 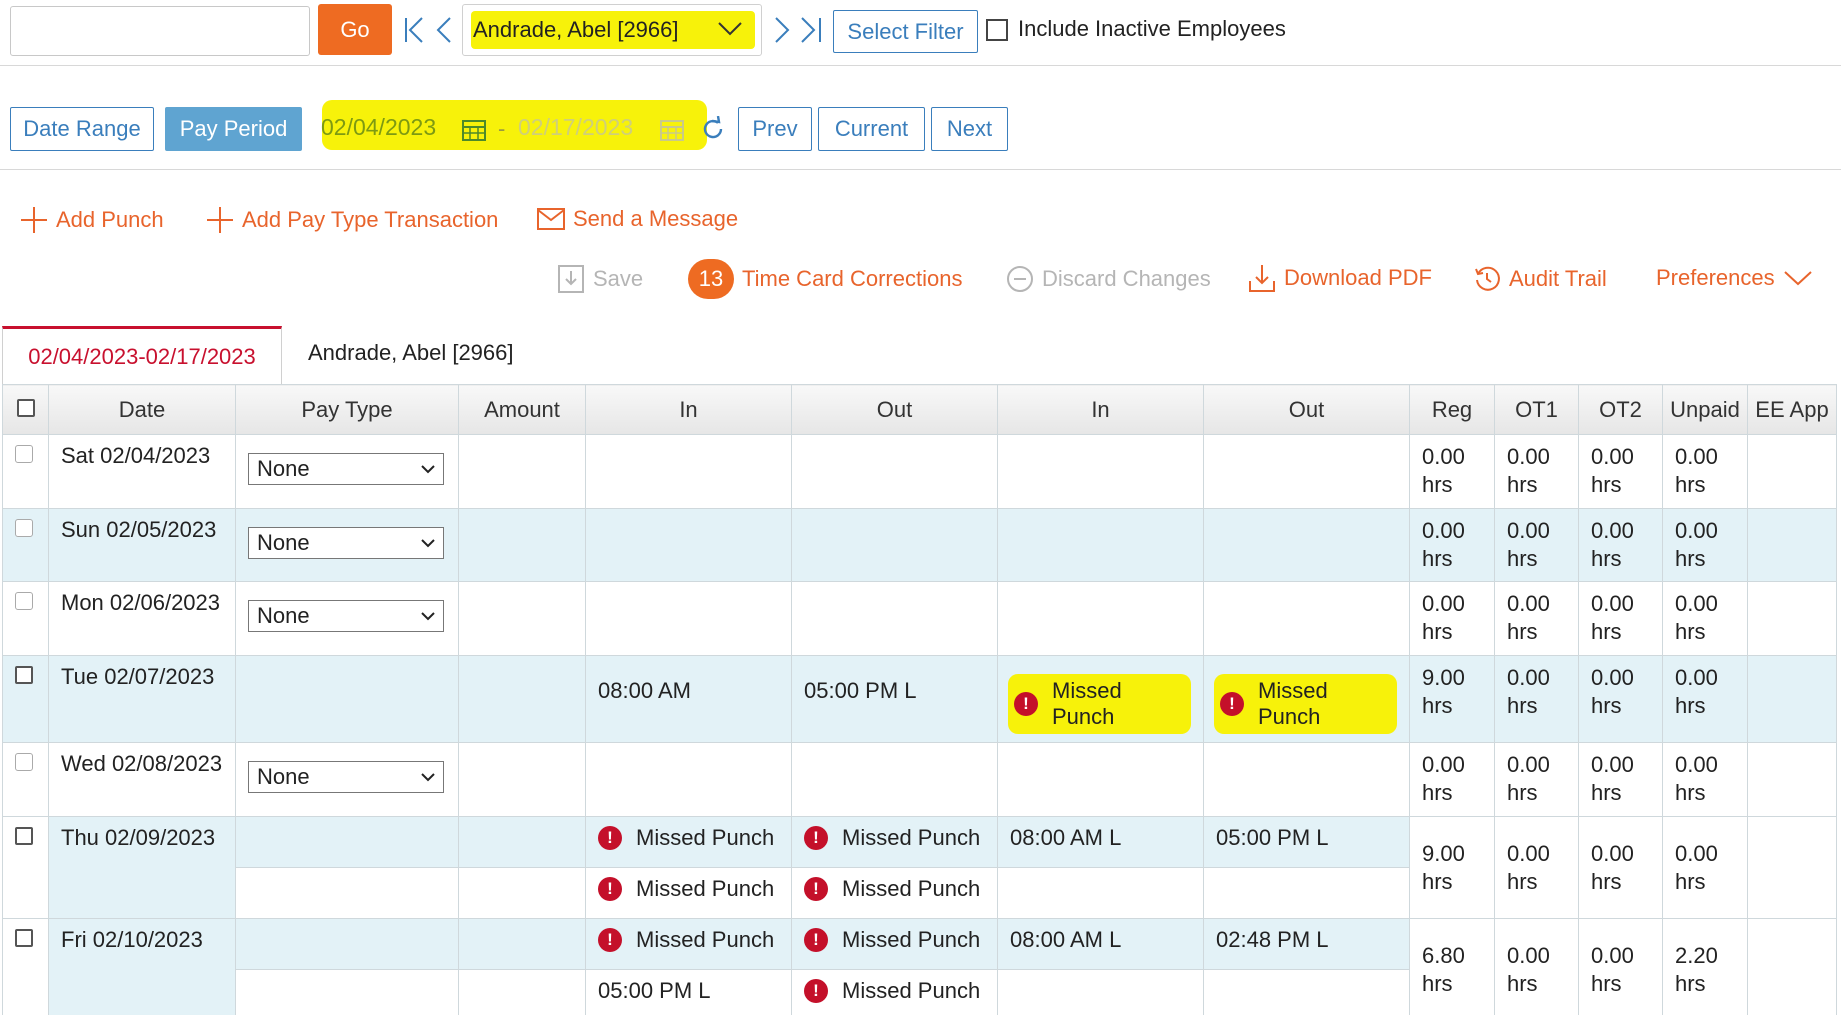 I want to click on date-range-button: Date Range, so click(x=82, y=129).